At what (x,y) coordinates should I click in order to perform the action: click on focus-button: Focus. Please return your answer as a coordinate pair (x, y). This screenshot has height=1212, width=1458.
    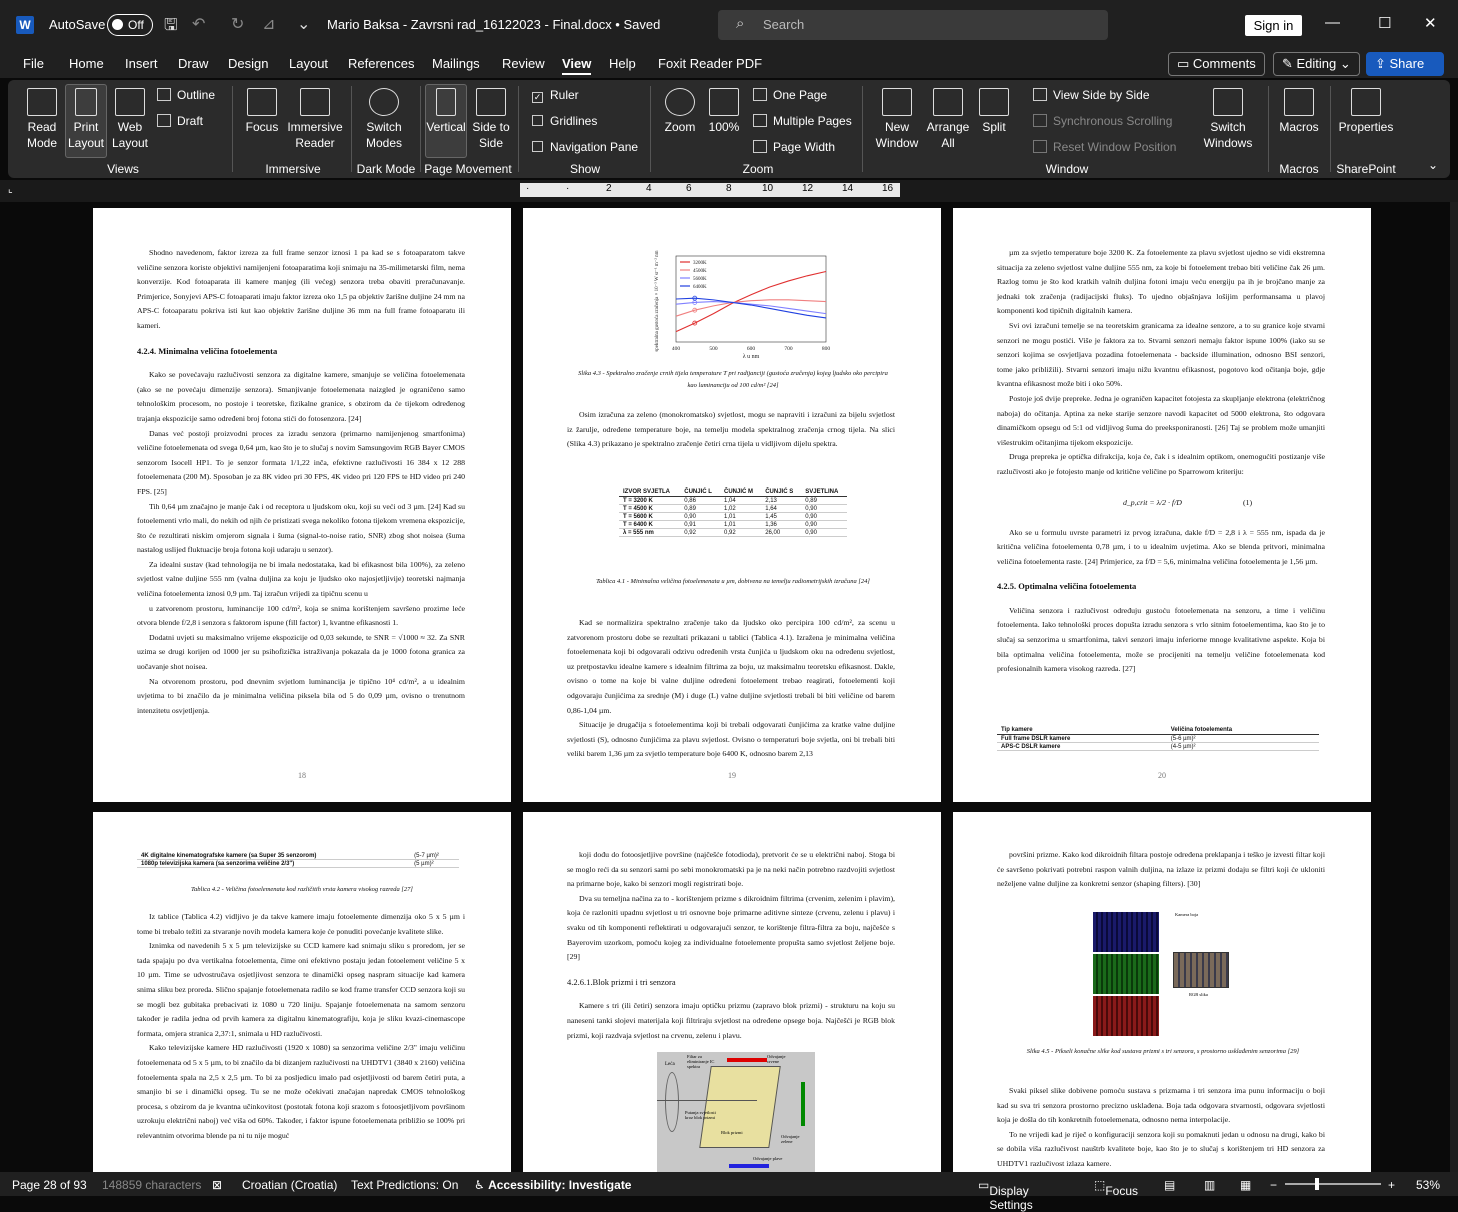
    Looking at the image, I should click on (262, 111).